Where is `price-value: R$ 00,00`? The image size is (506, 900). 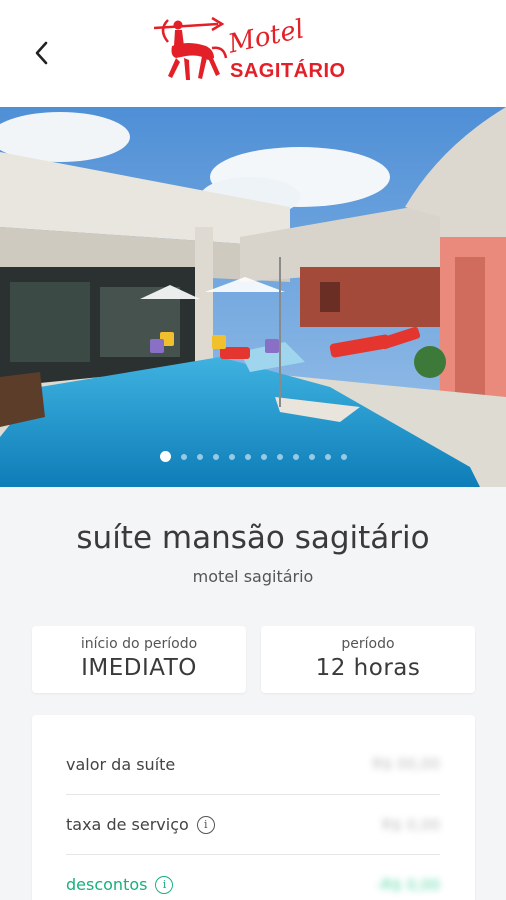 price-value: R$ 00,00 is located at coordinates (406, 764).